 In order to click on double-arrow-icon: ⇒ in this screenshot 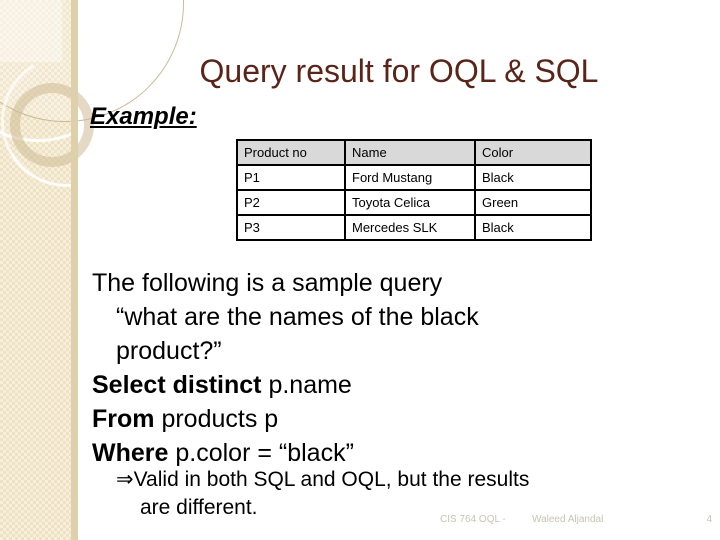, I will do `click(125, 479)`.